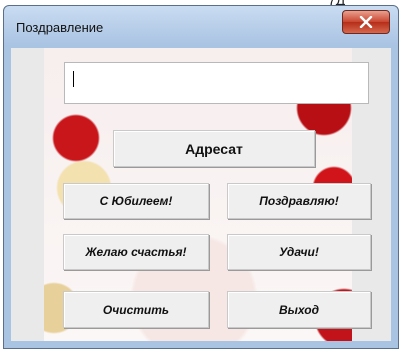 The image size is (408, 356). What do you see at coordinates (201, 26) in the screenshot?
I see `title-bar: Поздравление` at bounding box center [201, 26].